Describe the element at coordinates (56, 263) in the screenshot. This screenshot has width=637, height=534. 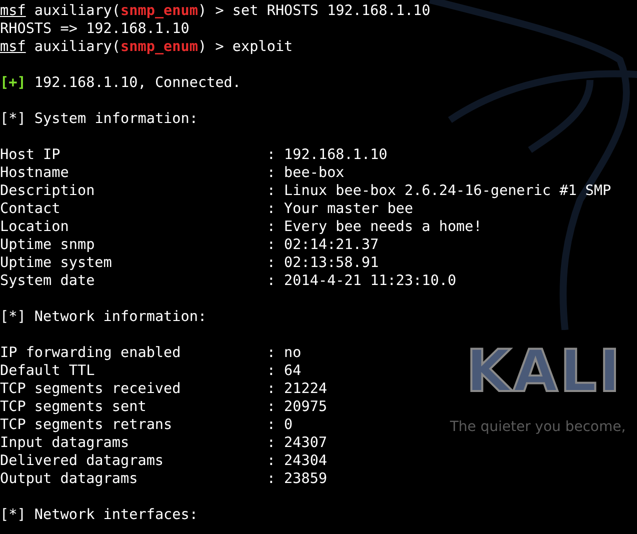
I see `field-label: Uptime system` at that location.